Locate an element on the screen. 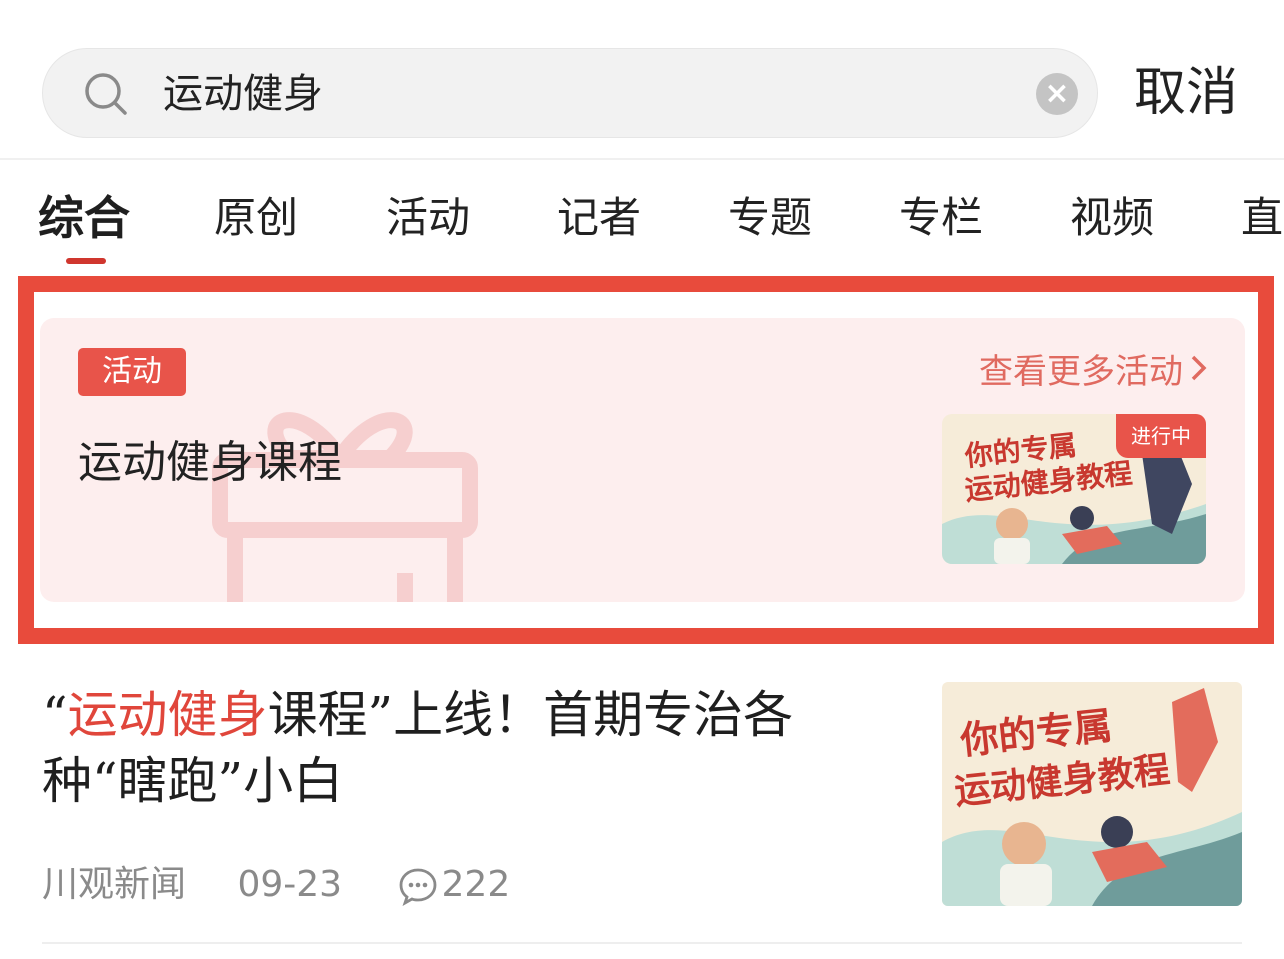 This screenshot has height=959, width=1284. news-thumbnail: 你的专属 运动健身教程 is located at coordinates (1092, 794).